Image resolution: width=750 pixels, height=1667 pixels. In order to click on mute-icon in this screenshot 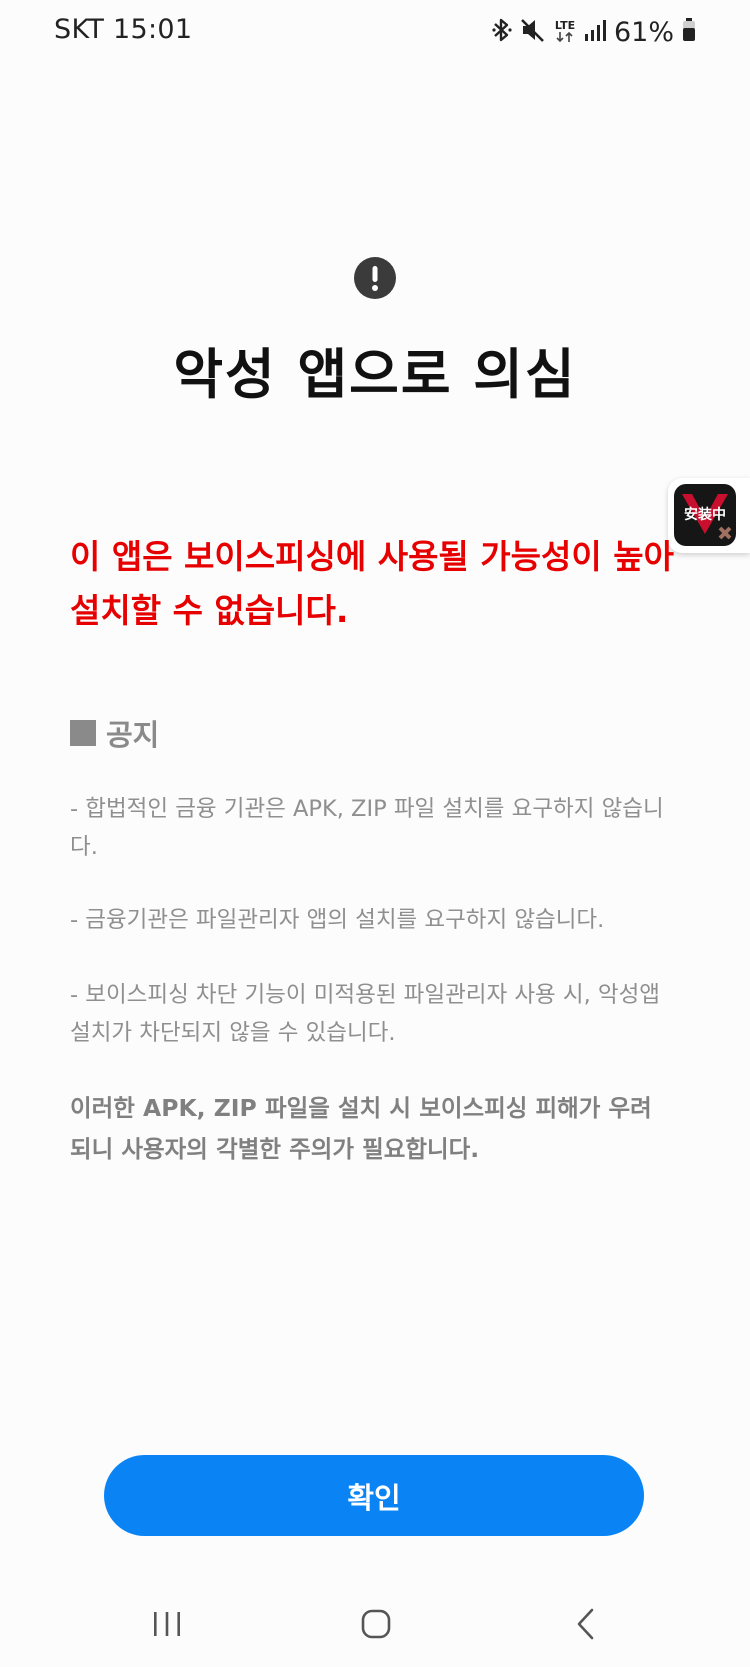, I will do `click(533, 32)`.